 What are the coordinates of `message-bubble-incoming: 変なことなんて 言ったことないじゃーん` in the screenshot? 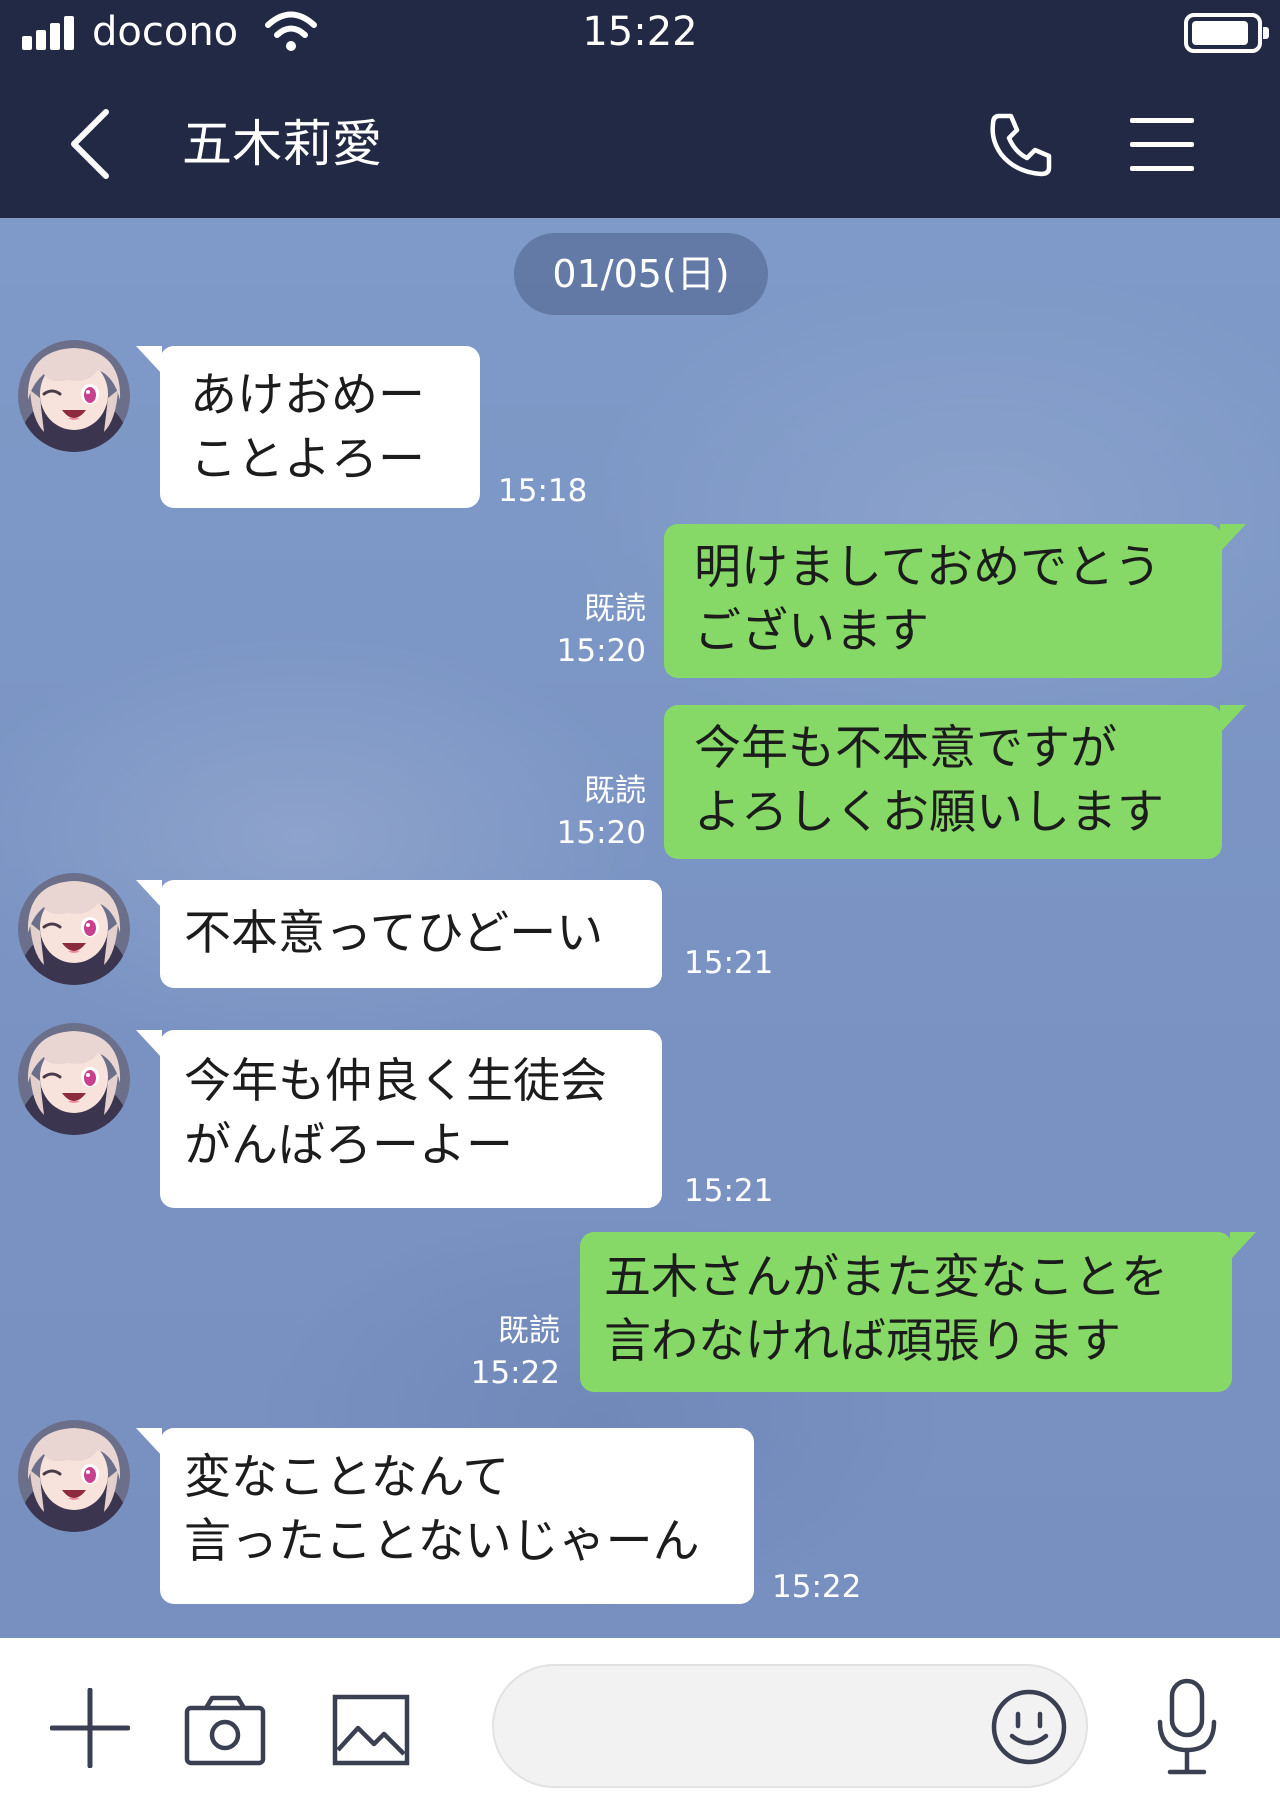 It's located at (445, 1516).